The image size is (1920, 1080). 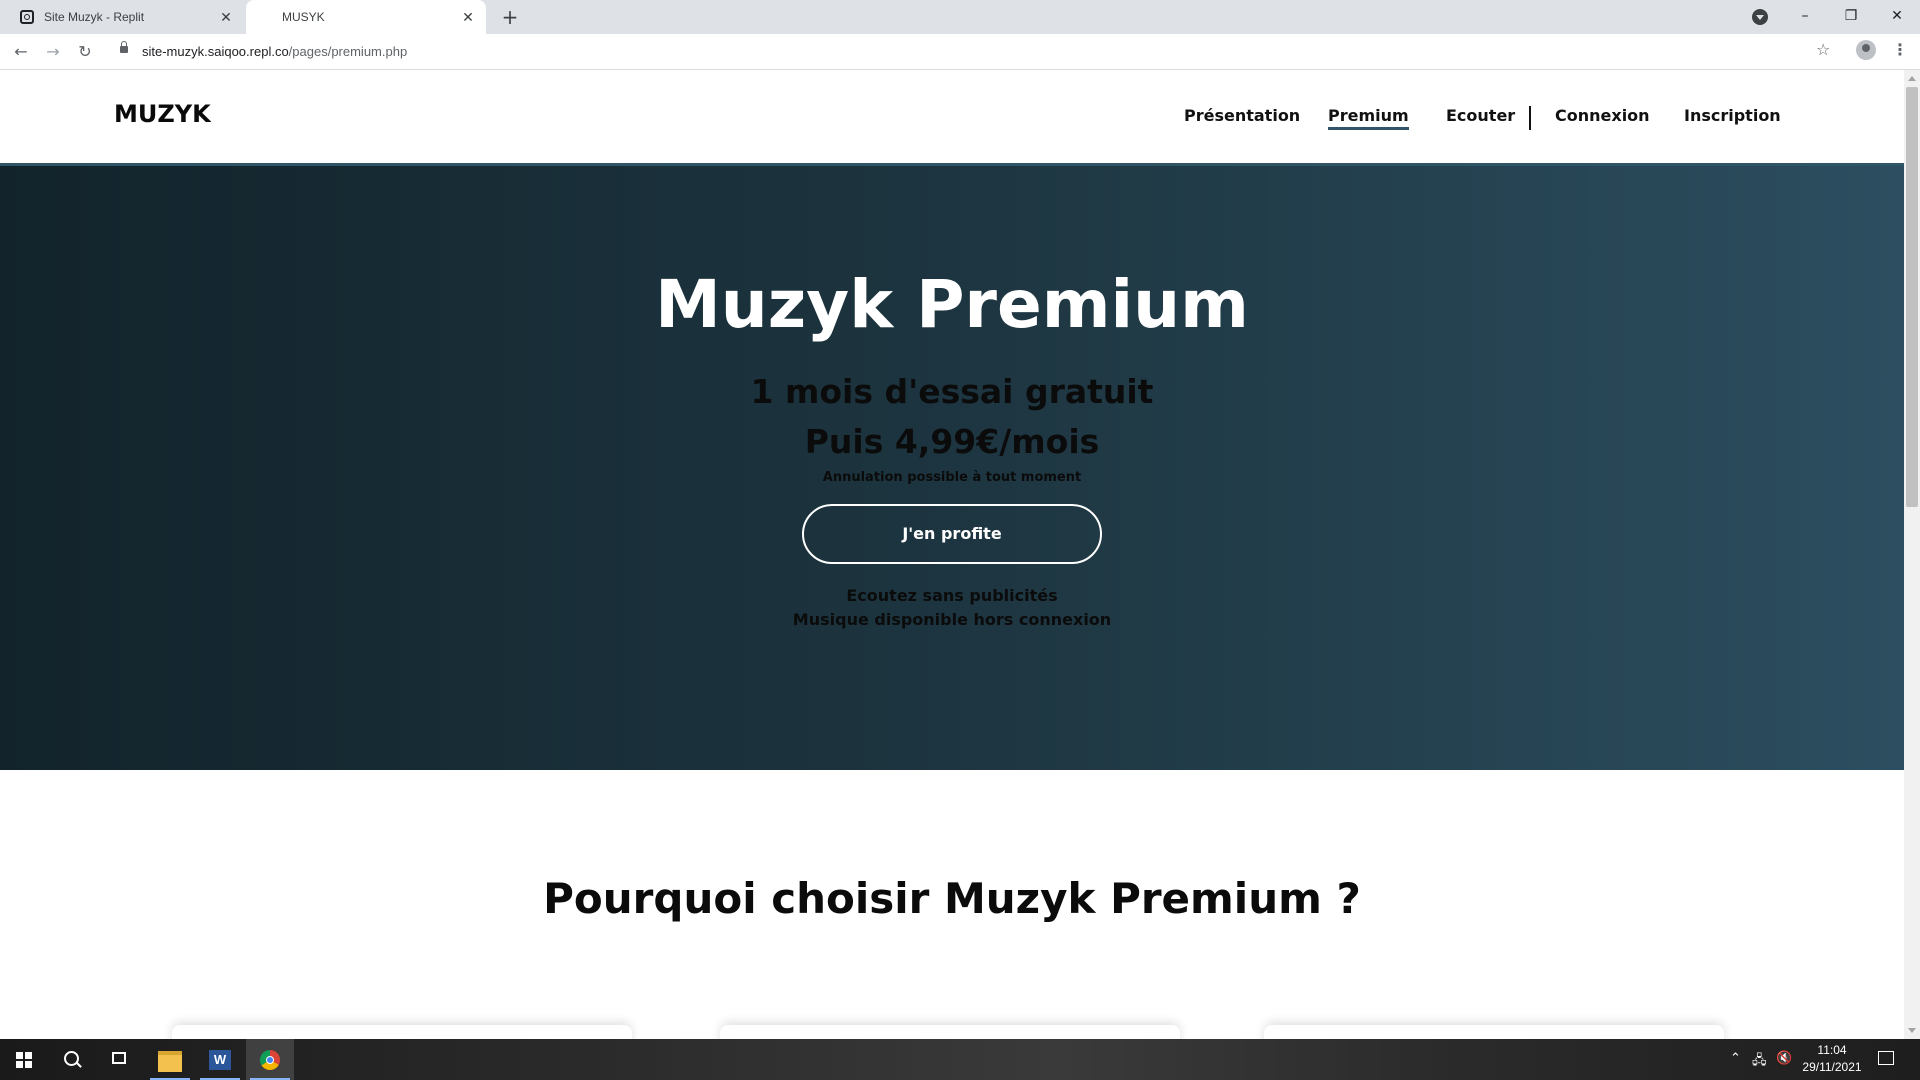 I want to click on lock-icon, so click(x=124, y=47).